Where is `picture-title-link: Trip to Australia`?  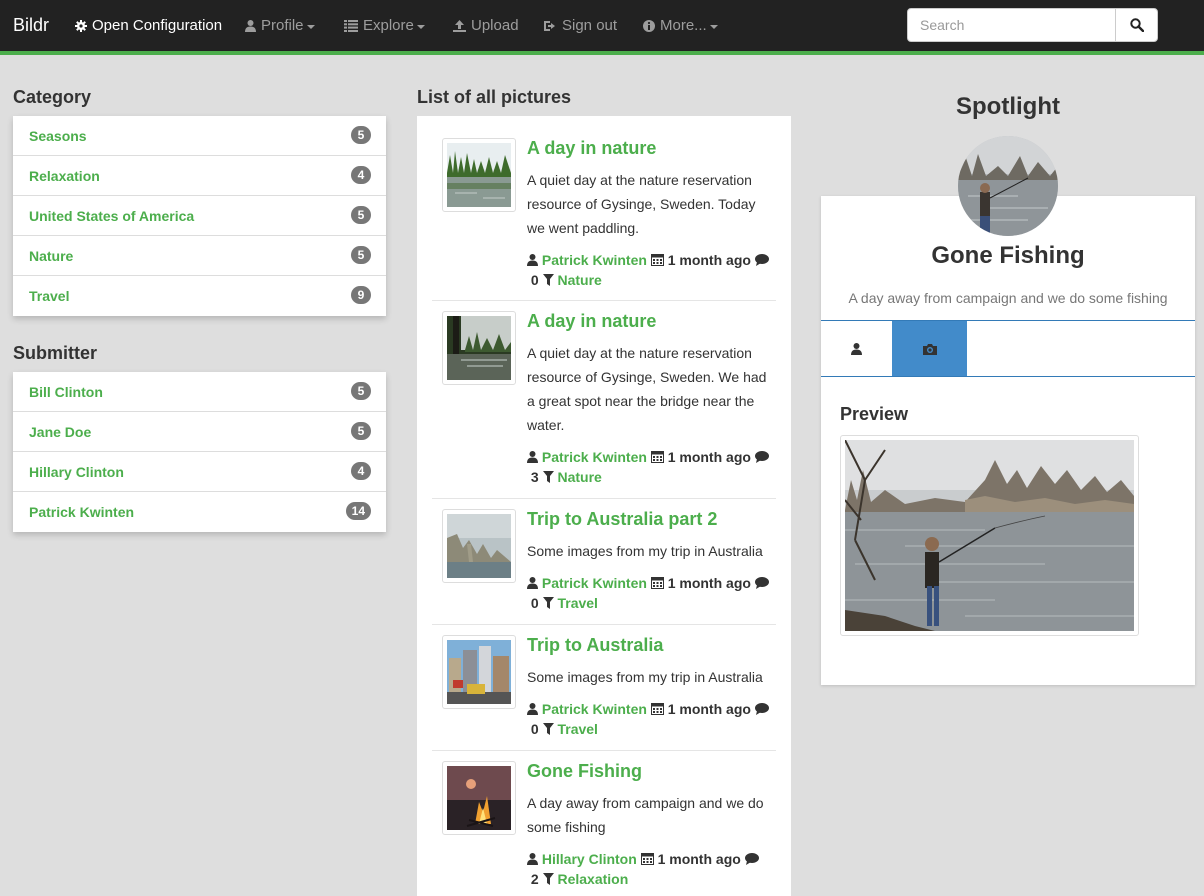 picture-title-link: Trip to Australia is located at coordinates (595, 645).